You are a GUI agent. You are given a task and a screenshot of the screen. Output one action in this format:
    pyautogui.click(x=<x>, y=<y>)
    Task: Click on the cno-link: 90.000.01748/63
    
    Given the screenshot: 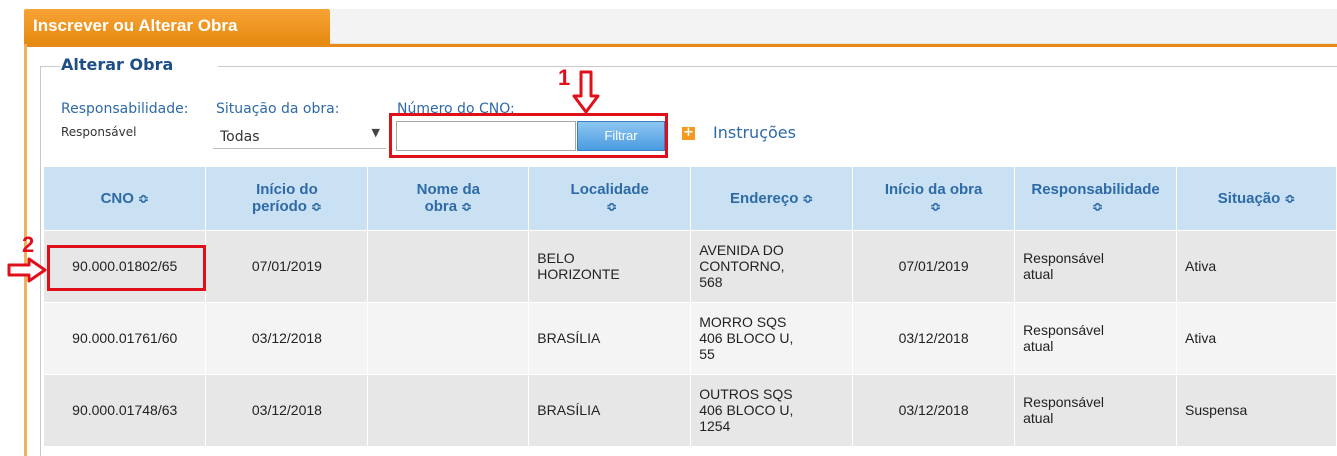 What is the action you would take?
    pyautogui.click(x=125, y=409)
    